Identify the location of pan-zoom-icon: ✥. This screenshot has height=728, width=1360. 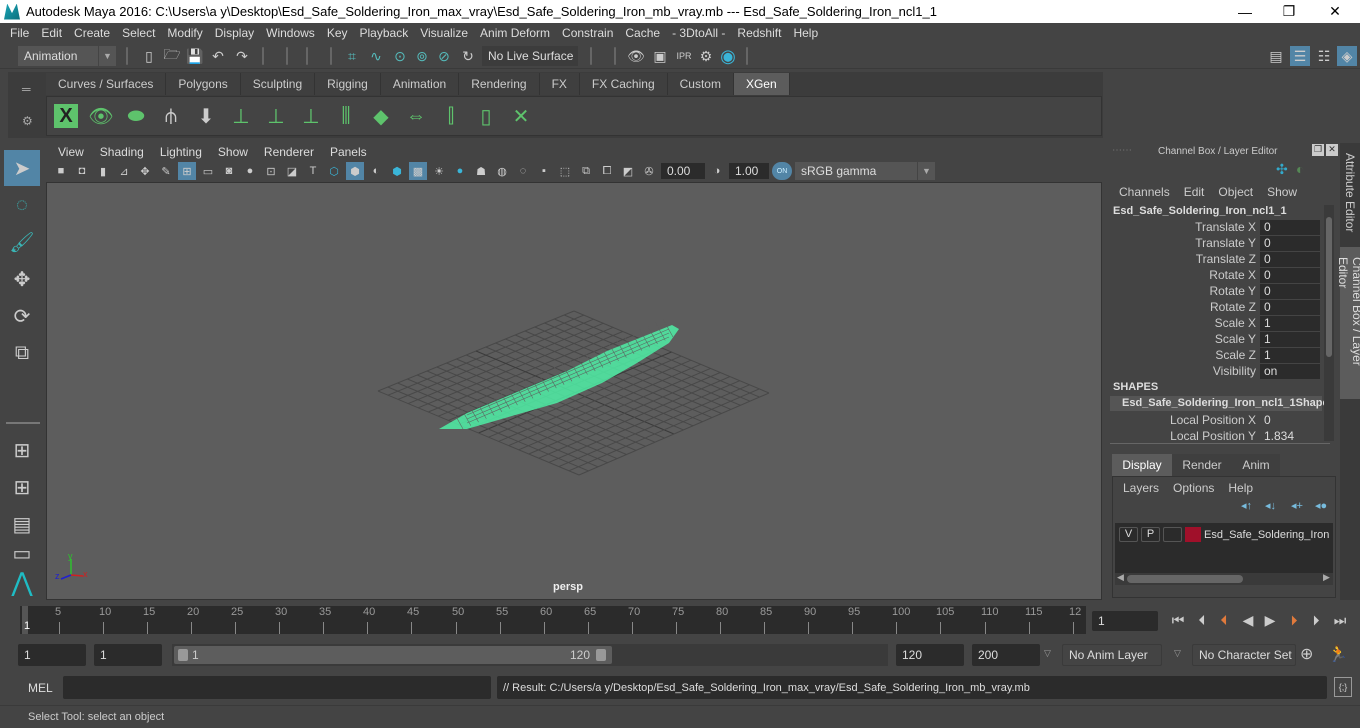
(145, 171).